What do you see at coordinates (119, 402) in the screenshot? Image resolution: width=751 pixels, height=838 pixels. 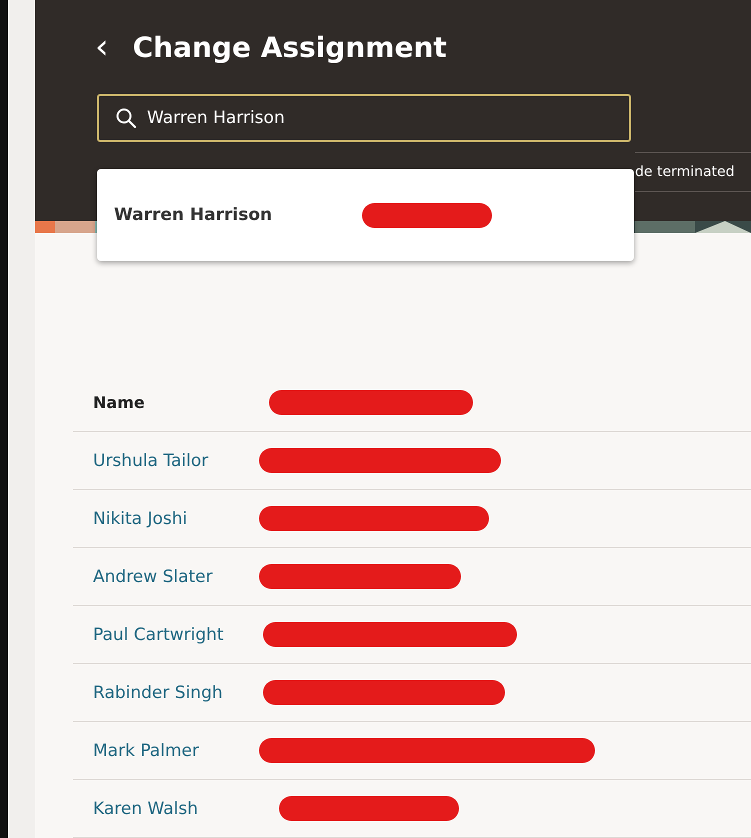 I see `column-header: Name` at bounding box center [119, 402].